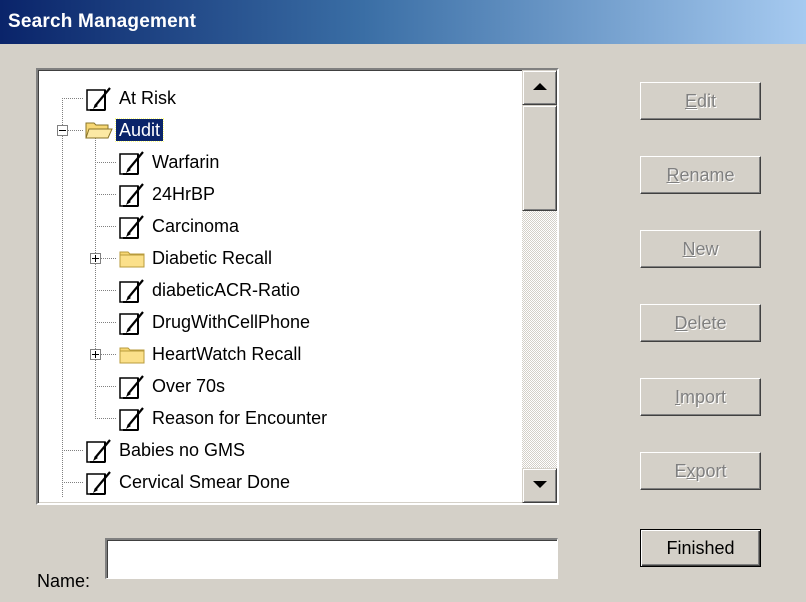 Image resolution: width=806 pixels, height=602 pixels. I want to click on access-key-underline: N, so click(689, 249).